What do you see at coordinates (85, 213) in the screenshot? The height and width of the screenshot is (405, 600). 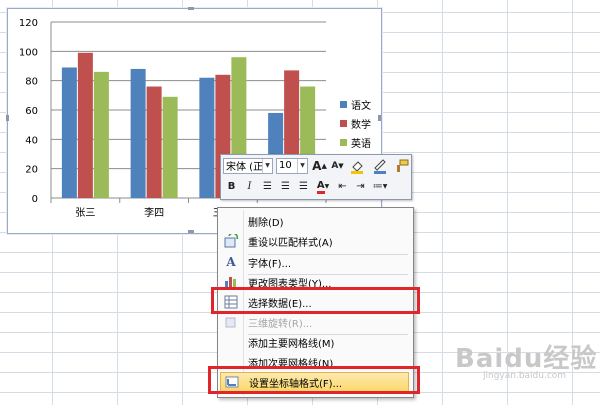 I see `x-tick-label: 张三` at bounding box center [85, 213].